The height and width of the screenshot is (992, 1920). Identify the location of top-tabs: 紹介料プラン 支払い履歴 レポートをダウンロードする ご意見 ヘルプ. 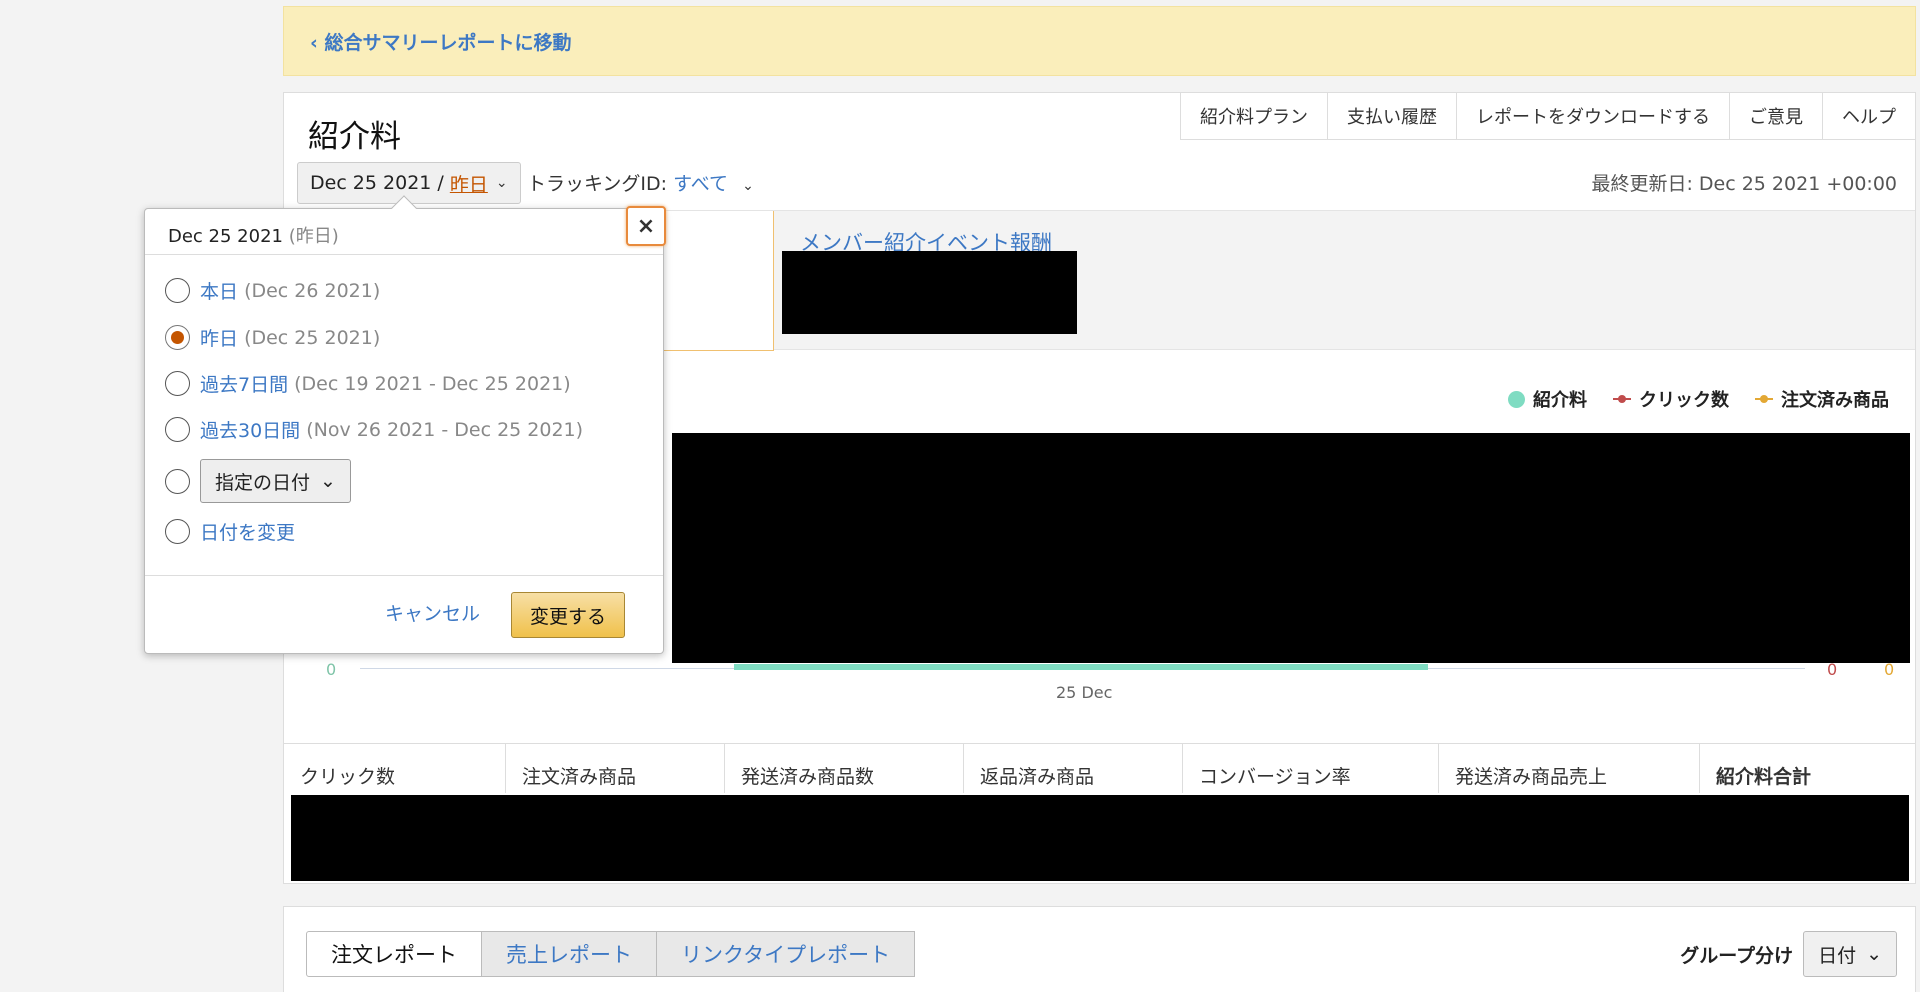
(1547, 116).